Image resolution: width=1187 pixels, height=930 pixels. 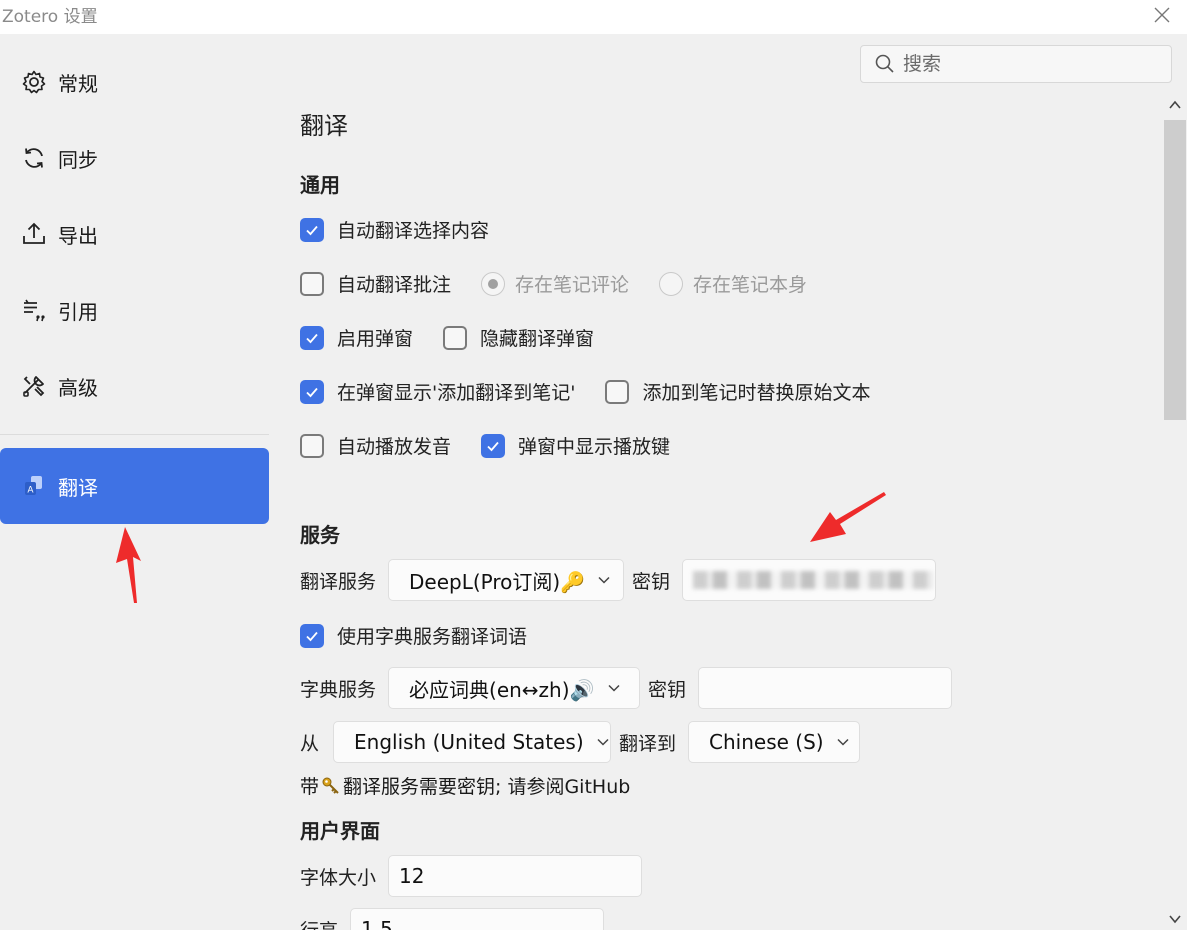 I want to click on save-in-note-body-radio, so click(x=671, y=283).